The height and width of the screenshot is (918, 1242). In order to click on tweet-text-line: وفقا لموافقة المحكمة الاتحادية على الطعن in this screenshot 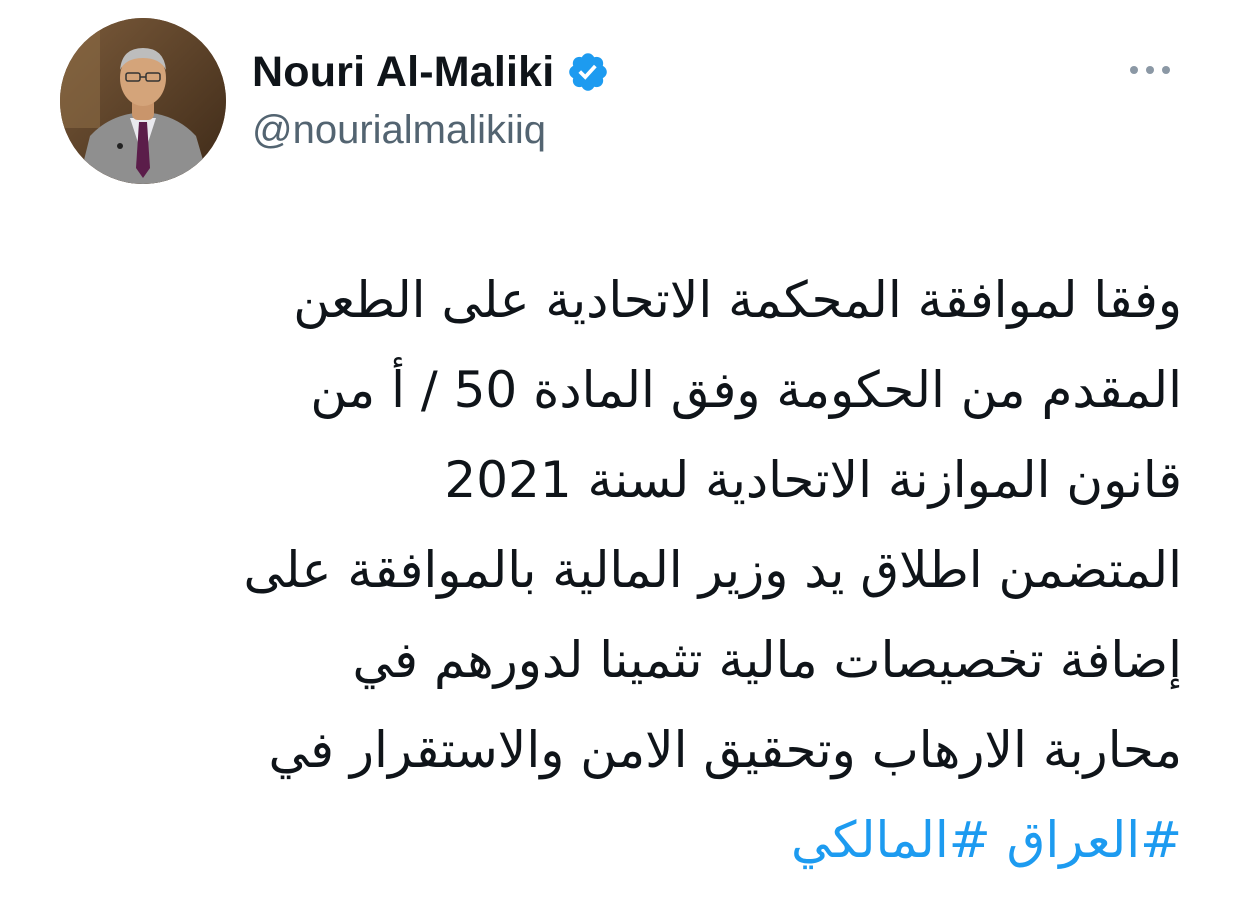, I will do `click(737, 300)`.